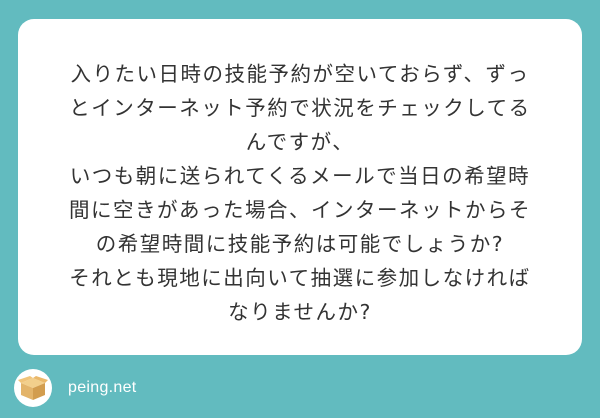 The width and height of the screenshot is (600, 418). What do you see at coordinates (300, 312) in the screenshot?
I see `question-line: なりませんか?` at bounding box center [300, 312].